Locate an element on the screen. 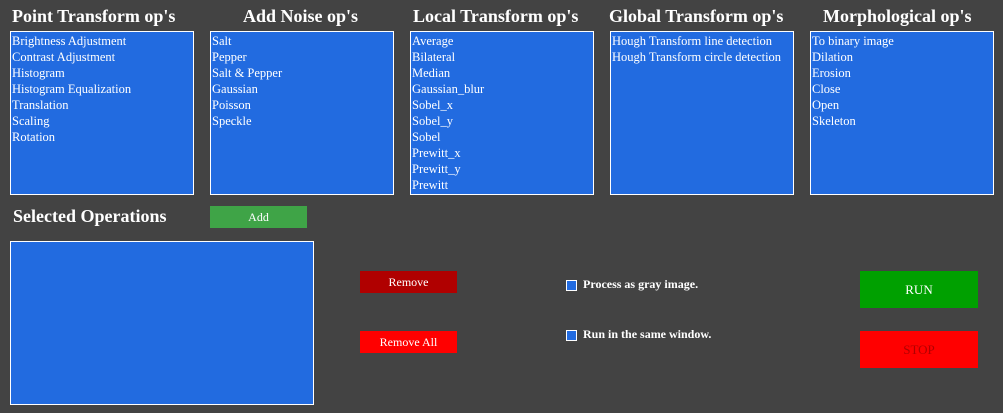 The height and width of the screenshot is (413, 1003). morphological-item: Close is located at coordinates (902, 89).